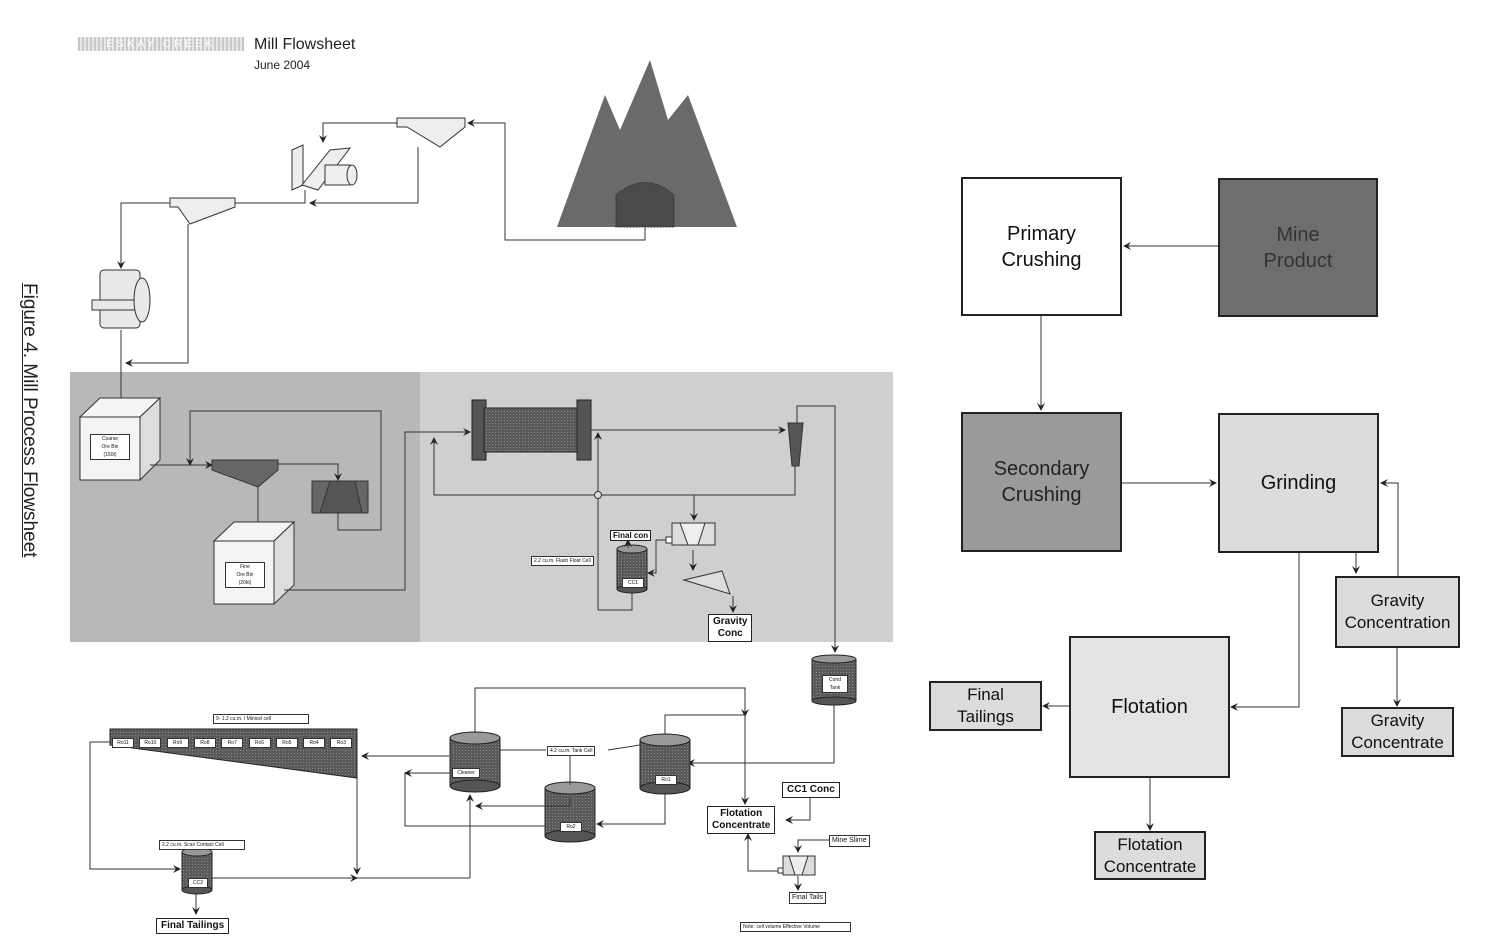  I want to click on final-tails-label: Final Tails, so click(807, 898).